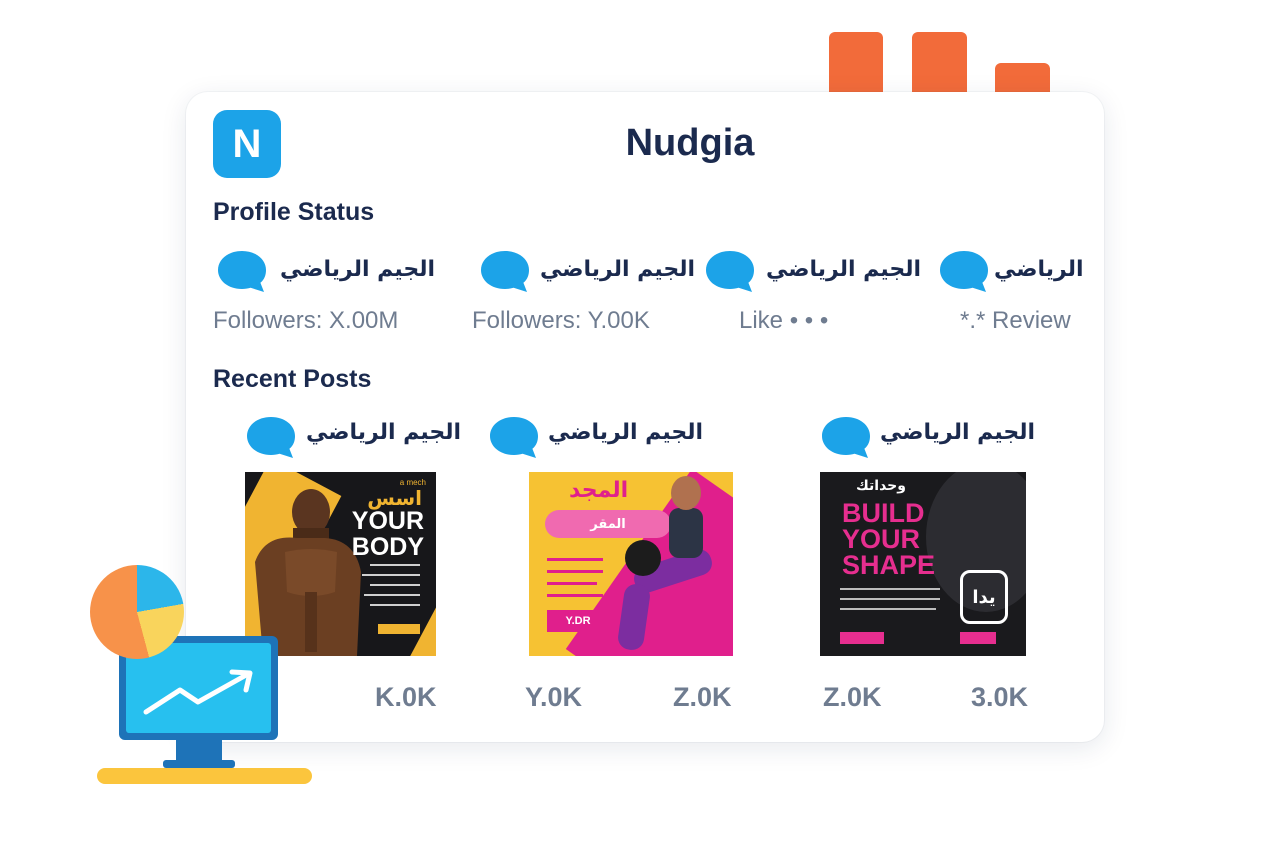  I want to click on headline-line: BUILD, so click(883, 513).